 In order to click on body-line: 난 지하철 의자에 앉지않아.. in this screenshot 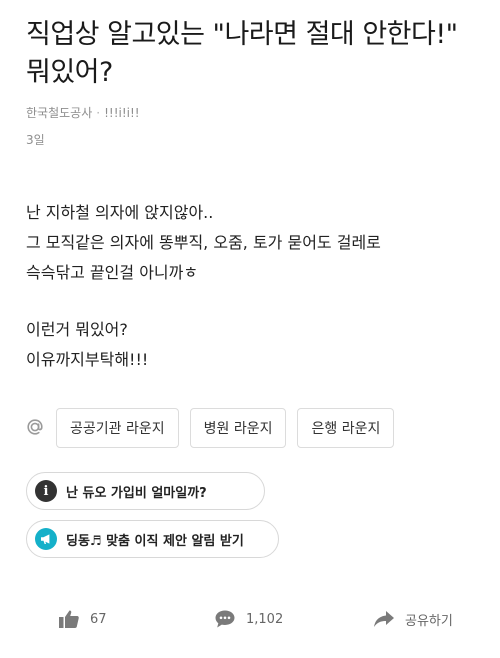, I will do `click(120, 212)`.